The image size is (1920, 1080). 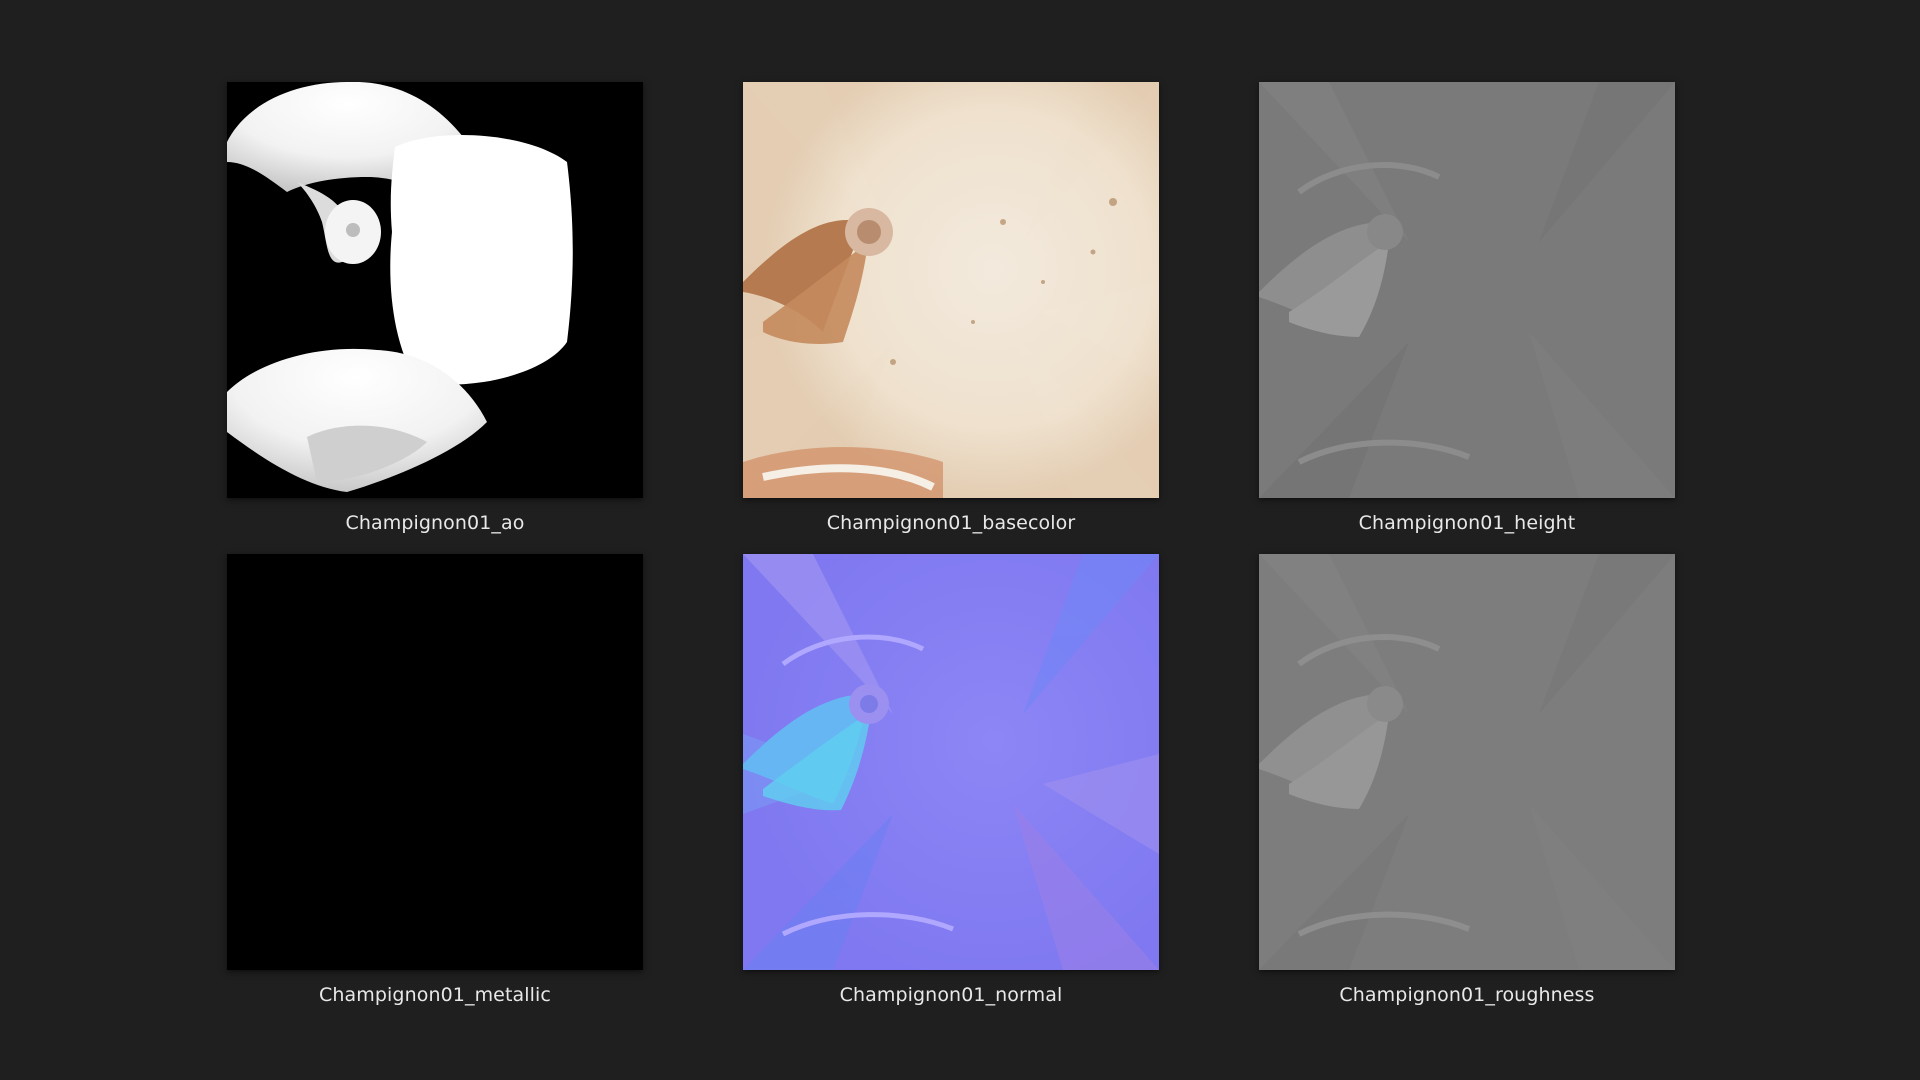 What do you see at coordinates (435, 762) in the screenshot?
I see `metallic-map-thumbnail` at bounding box center [435, 762].